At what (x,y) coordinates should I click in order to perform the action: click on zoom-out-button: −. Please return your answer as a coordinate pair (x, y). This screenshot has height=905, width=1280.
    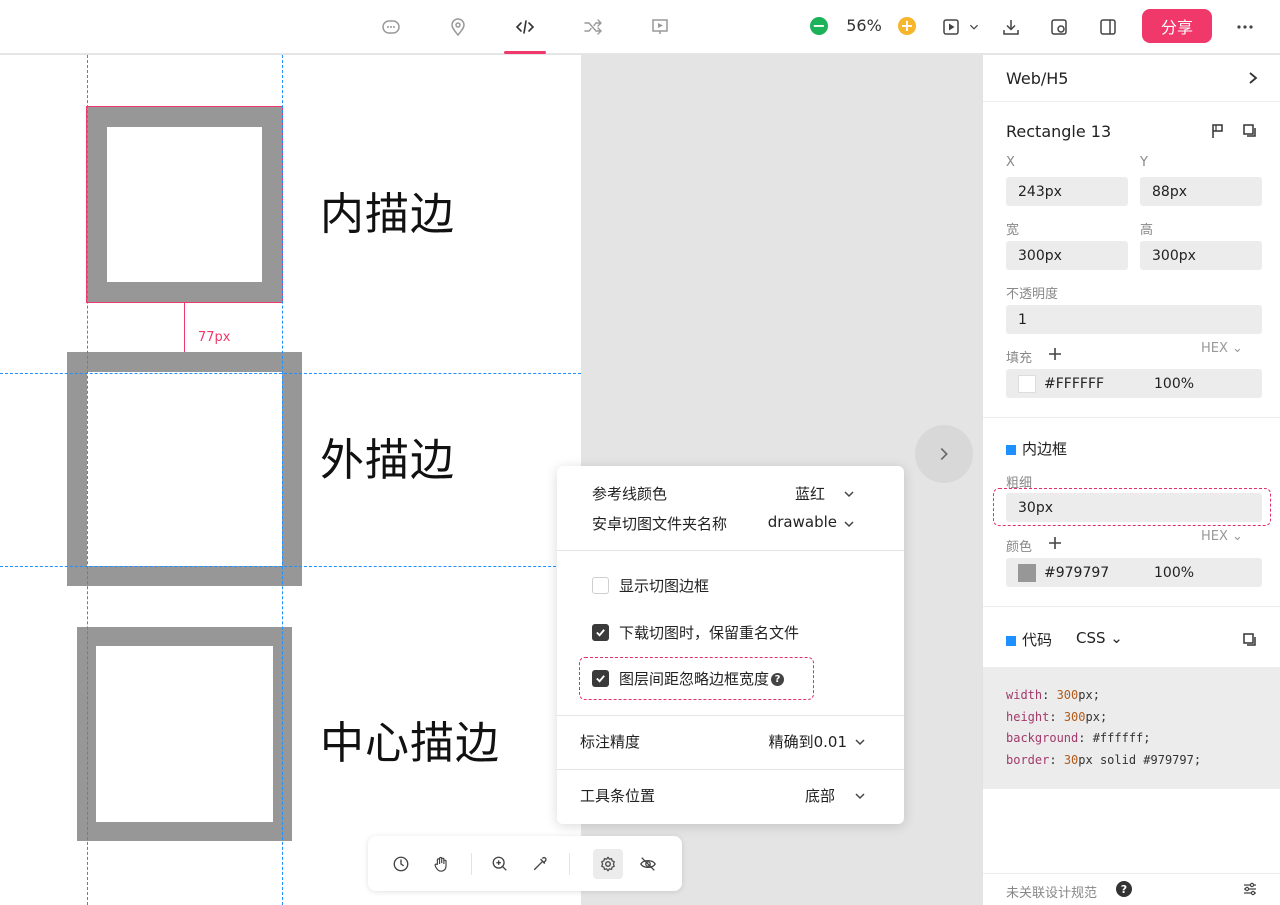
    Looking at the image, I should click on (819, 26).